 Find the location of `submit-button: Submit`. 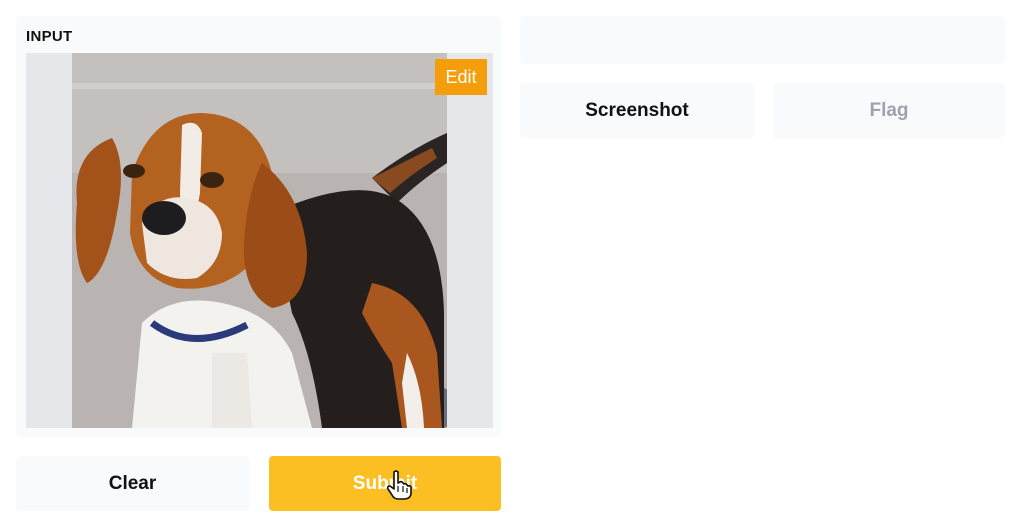

submit-button: Submit is located at coordinates (385, 483).